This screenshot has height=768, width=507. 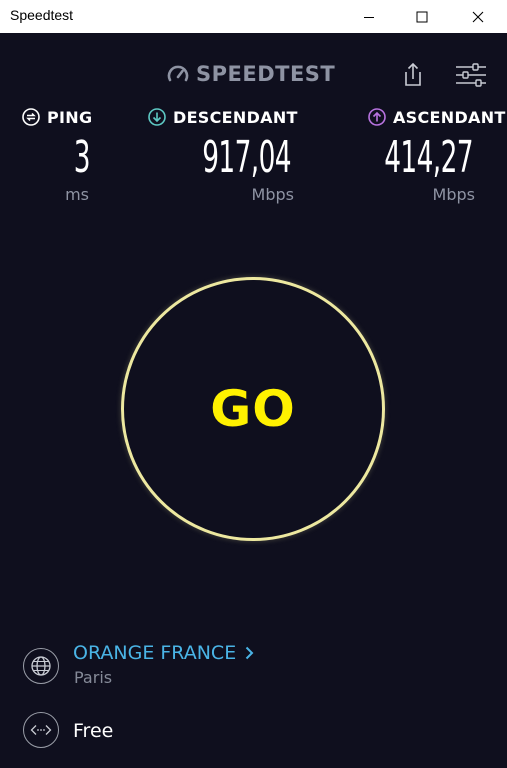 What do you see at coordinates (155, 653) in the screenshot?
I see `isp-name: ORANGE FRANCE` at bounding box center [155, 653].